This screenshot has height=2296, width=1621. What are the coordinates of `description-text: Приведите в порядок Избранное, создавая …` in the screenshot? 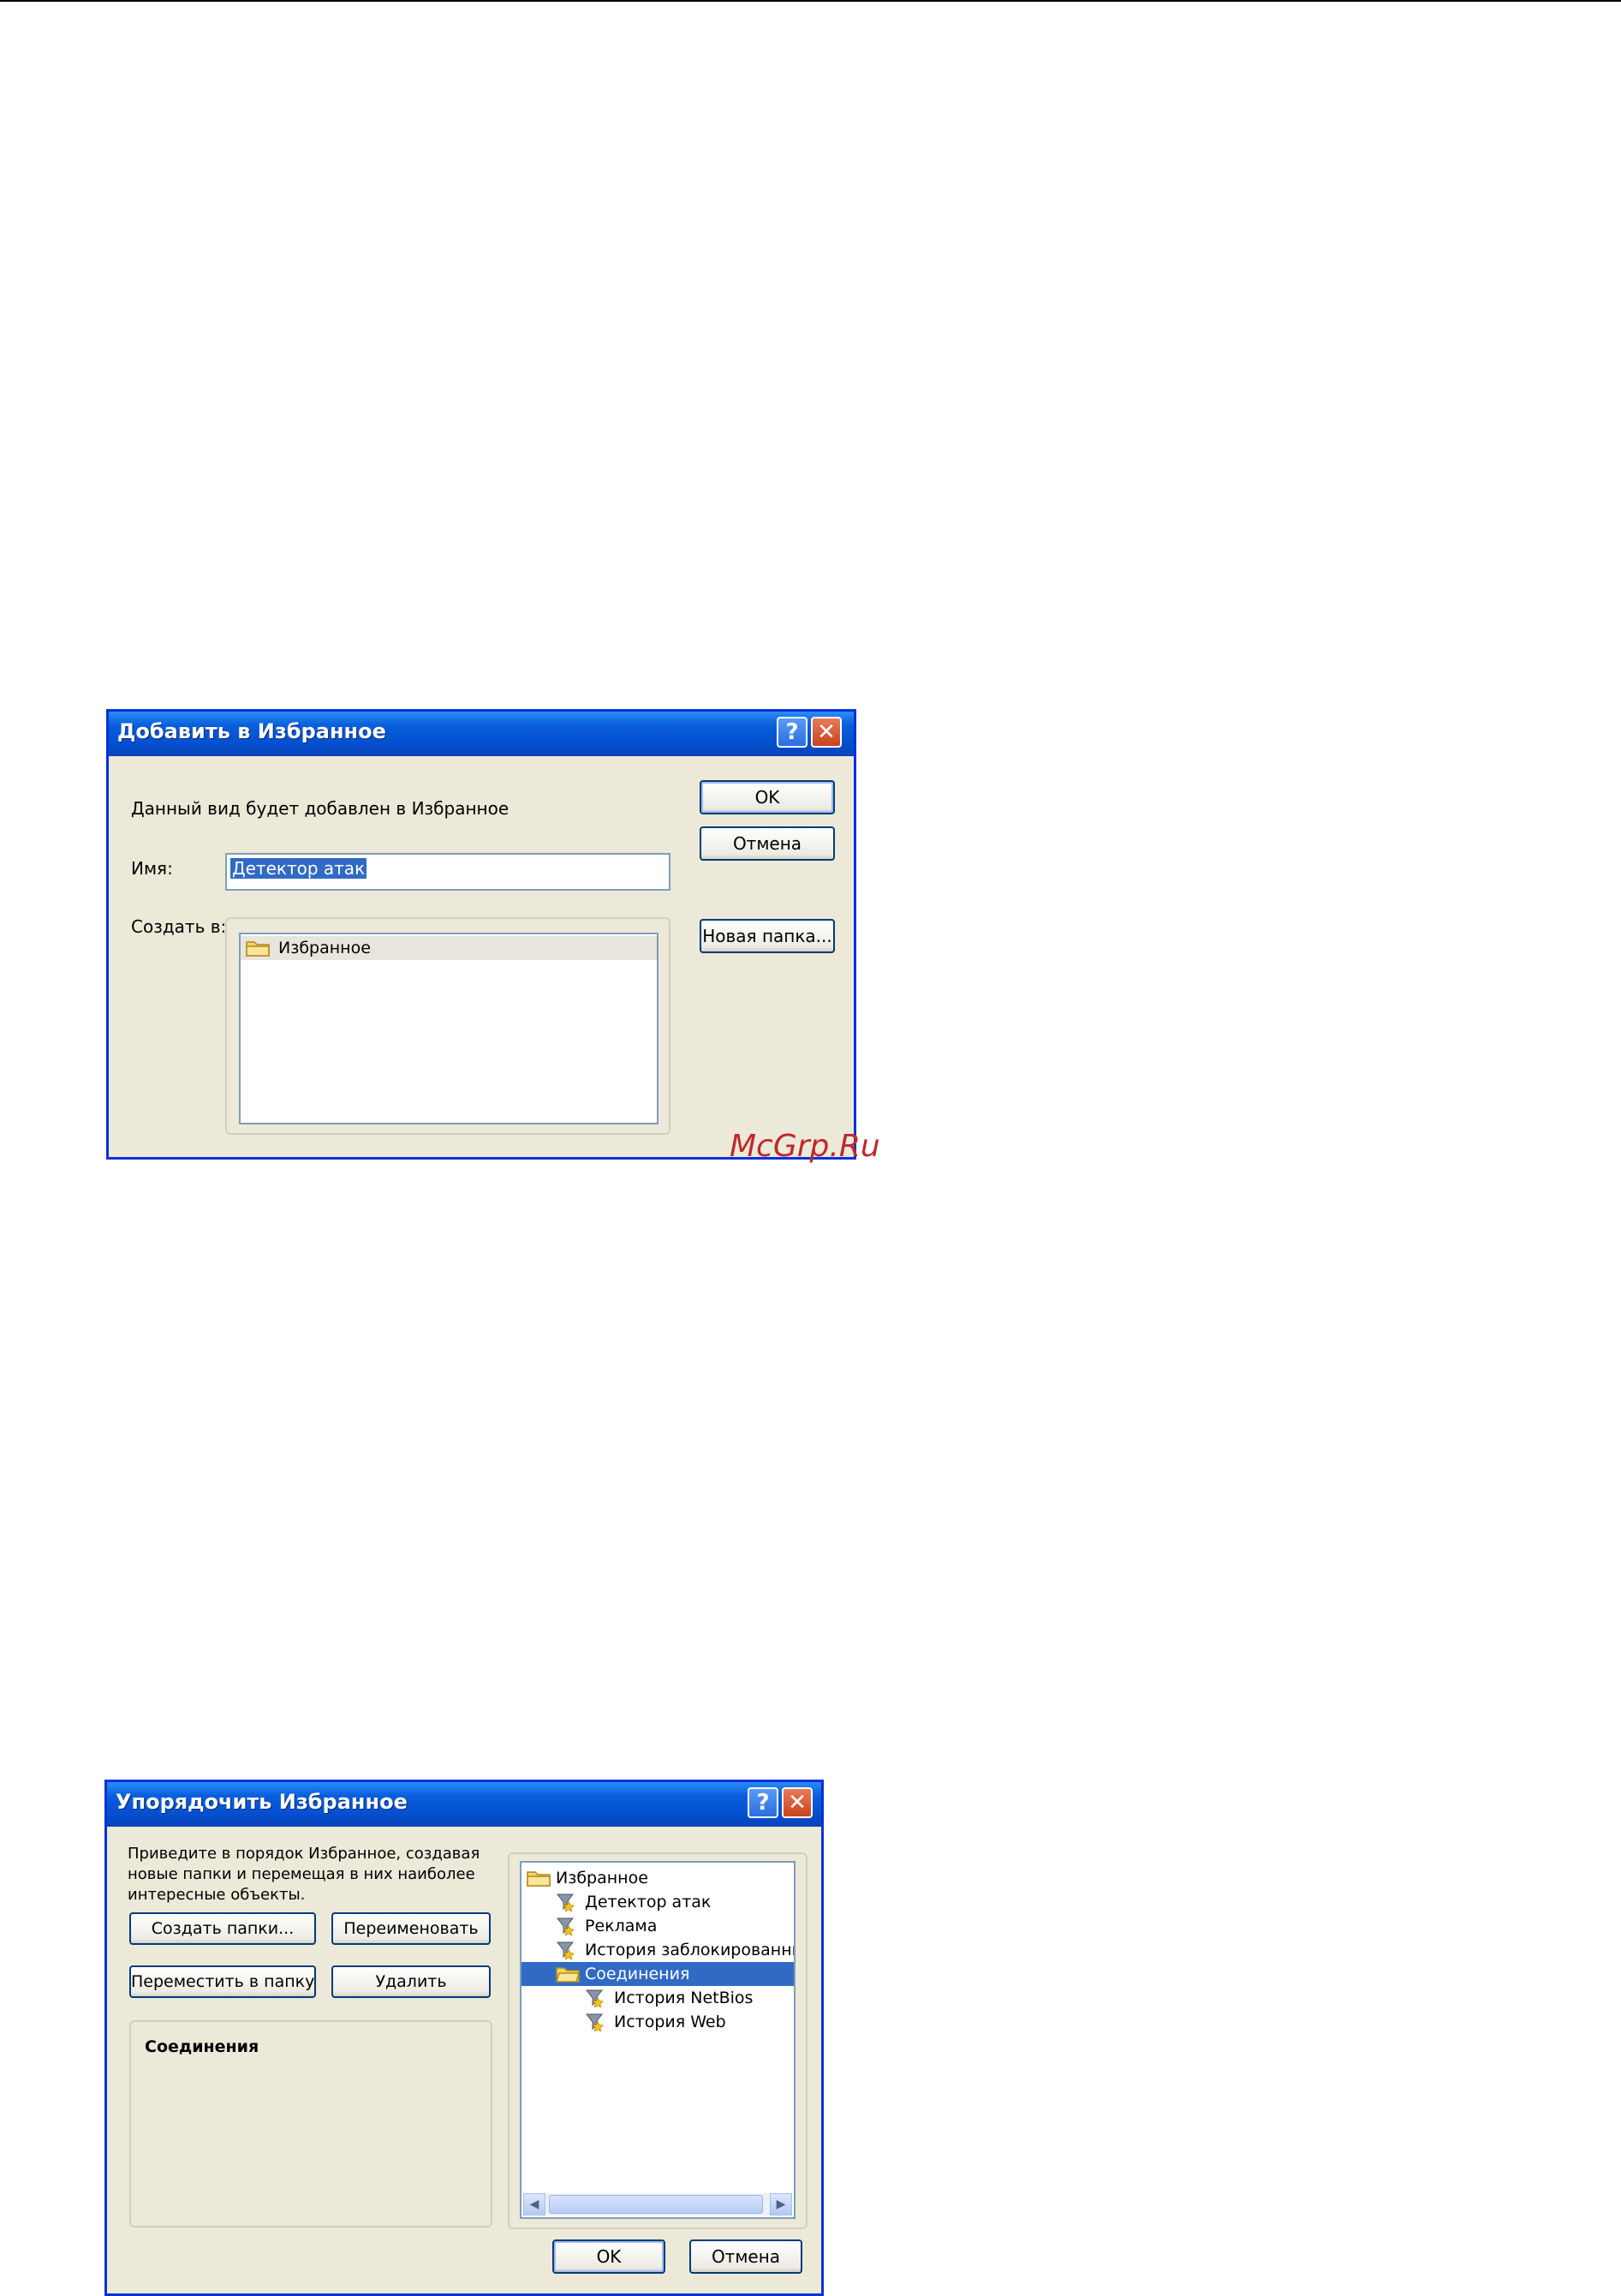 It's located at (304, 1874).